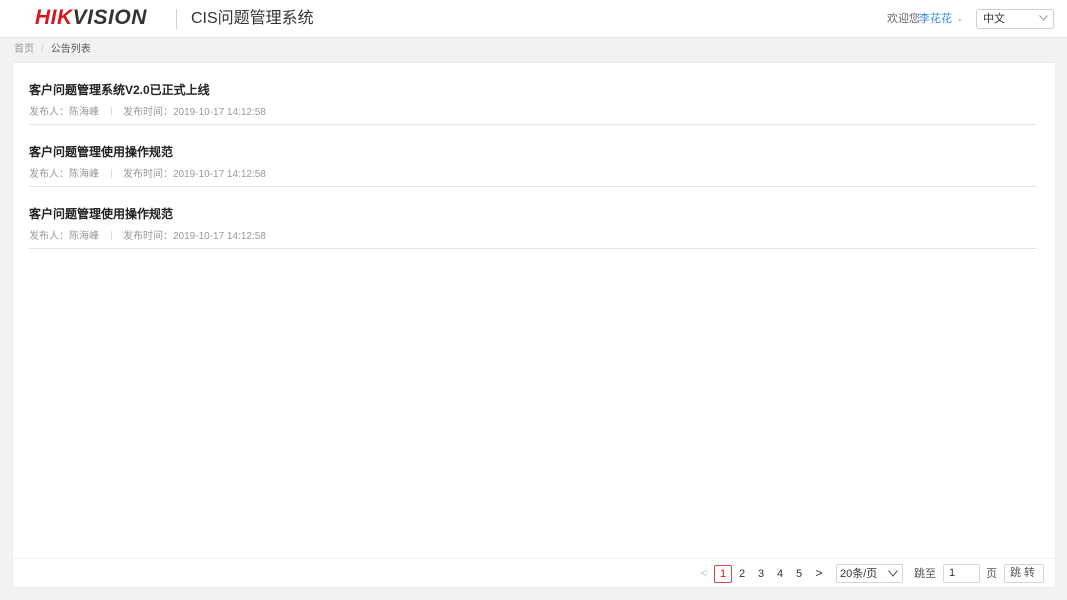 This screenshot has width=1067, height=600. Describe the element at coordinates (70, 49) in the screenshot. I see `breadcrumb-current: 公告列表` at that location.